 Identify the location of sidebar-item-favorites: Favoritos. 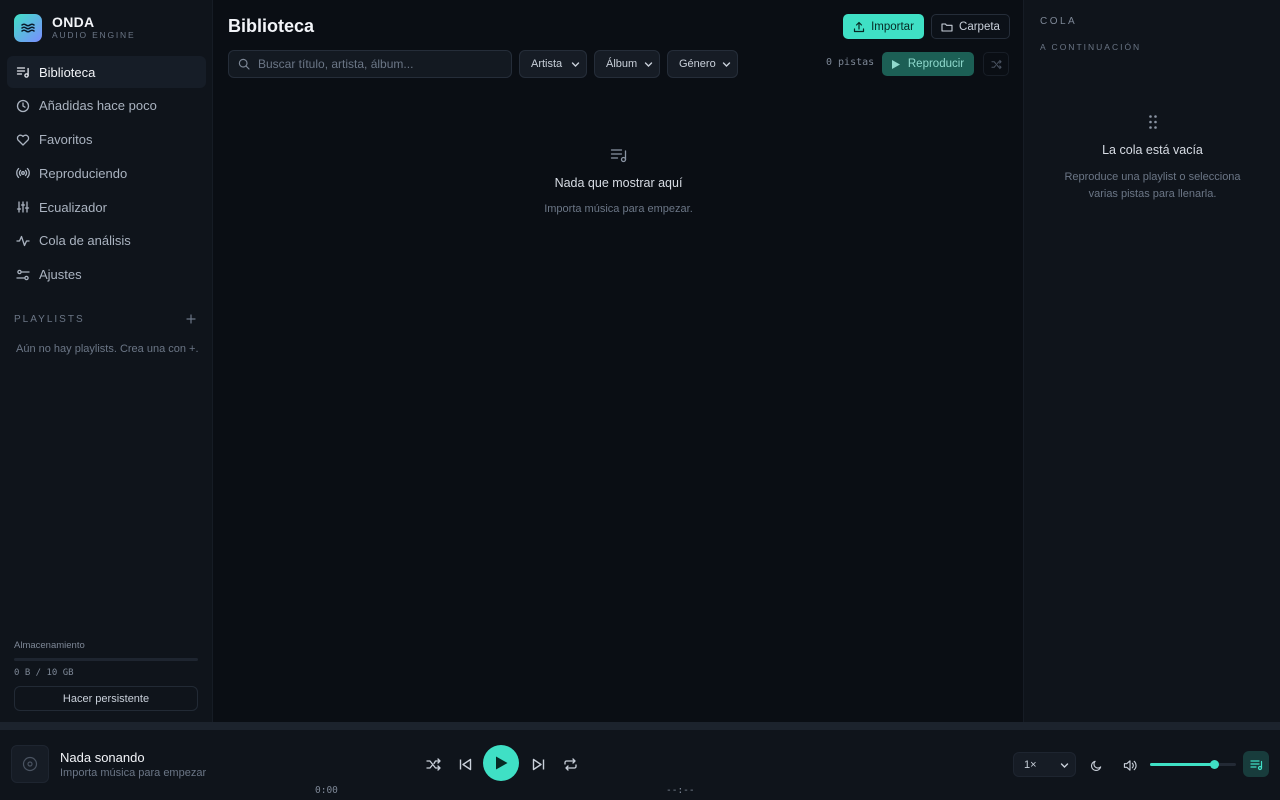
(106, 140).